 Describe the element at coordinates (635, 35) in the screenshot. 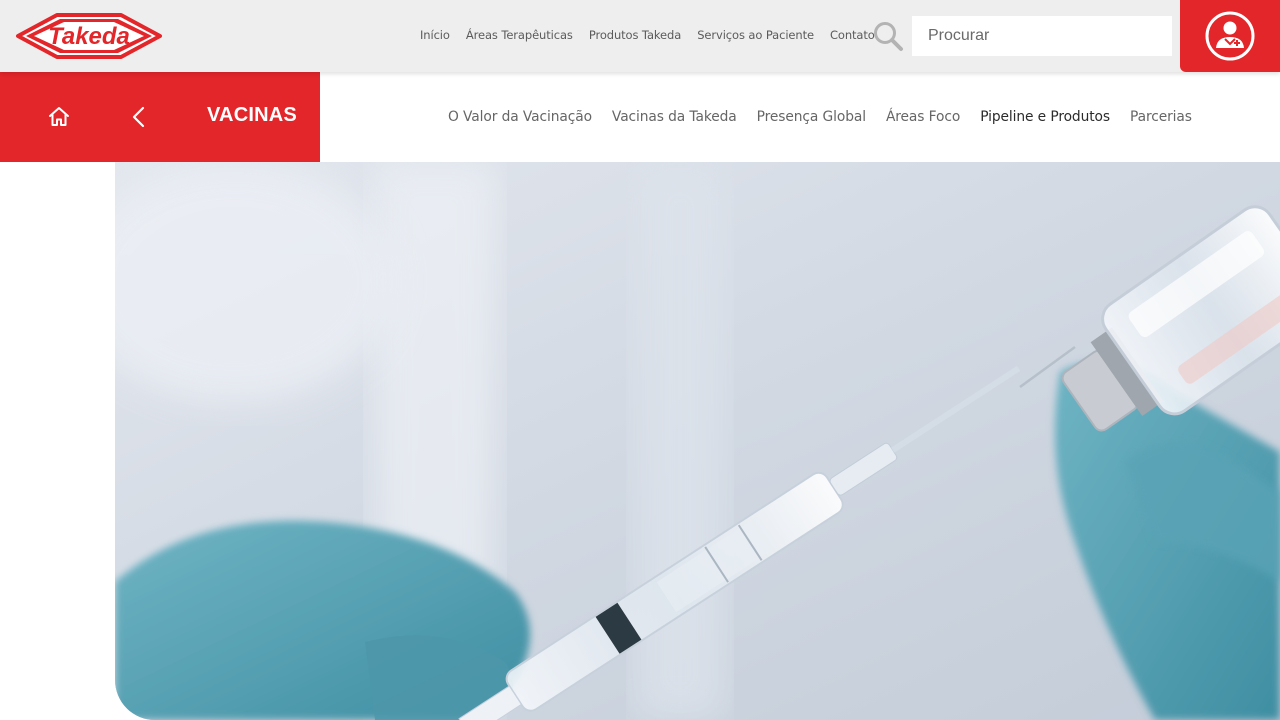

I see `top-nav-produtos-takeda: Produtos Takeda` at that location.